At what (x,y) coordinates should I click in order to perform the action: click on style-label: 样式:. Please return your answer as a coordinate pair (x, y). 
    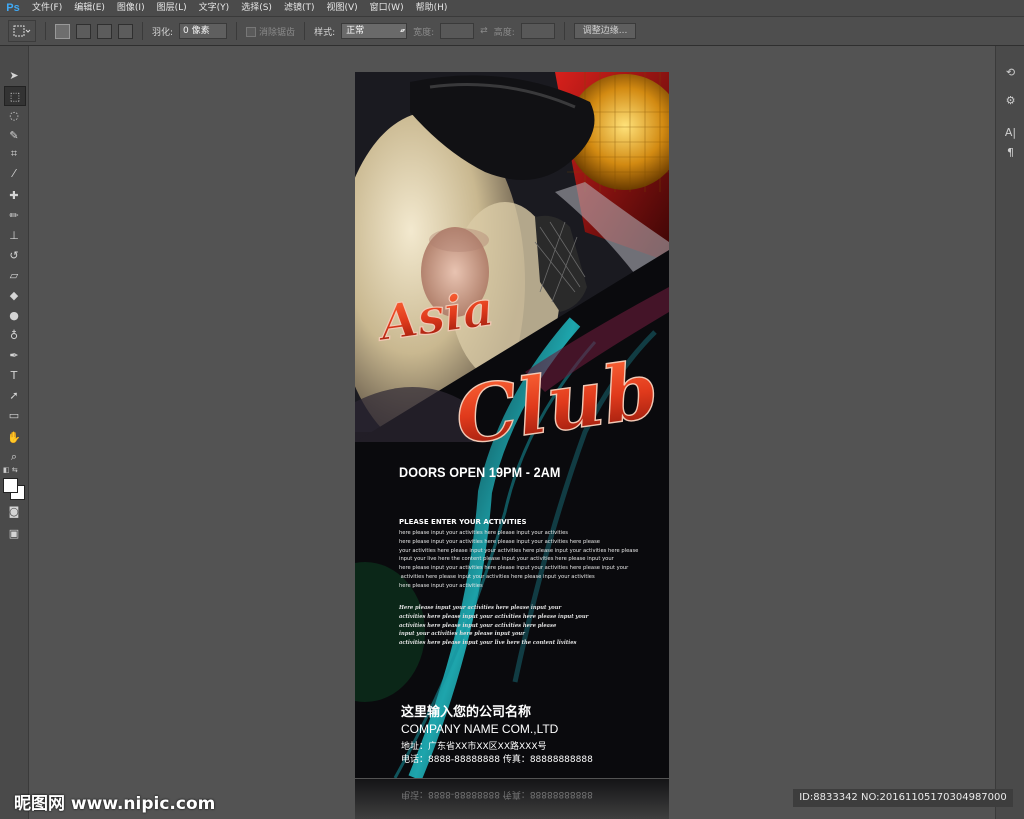
    Looking at the image, I should click on (325, 32).